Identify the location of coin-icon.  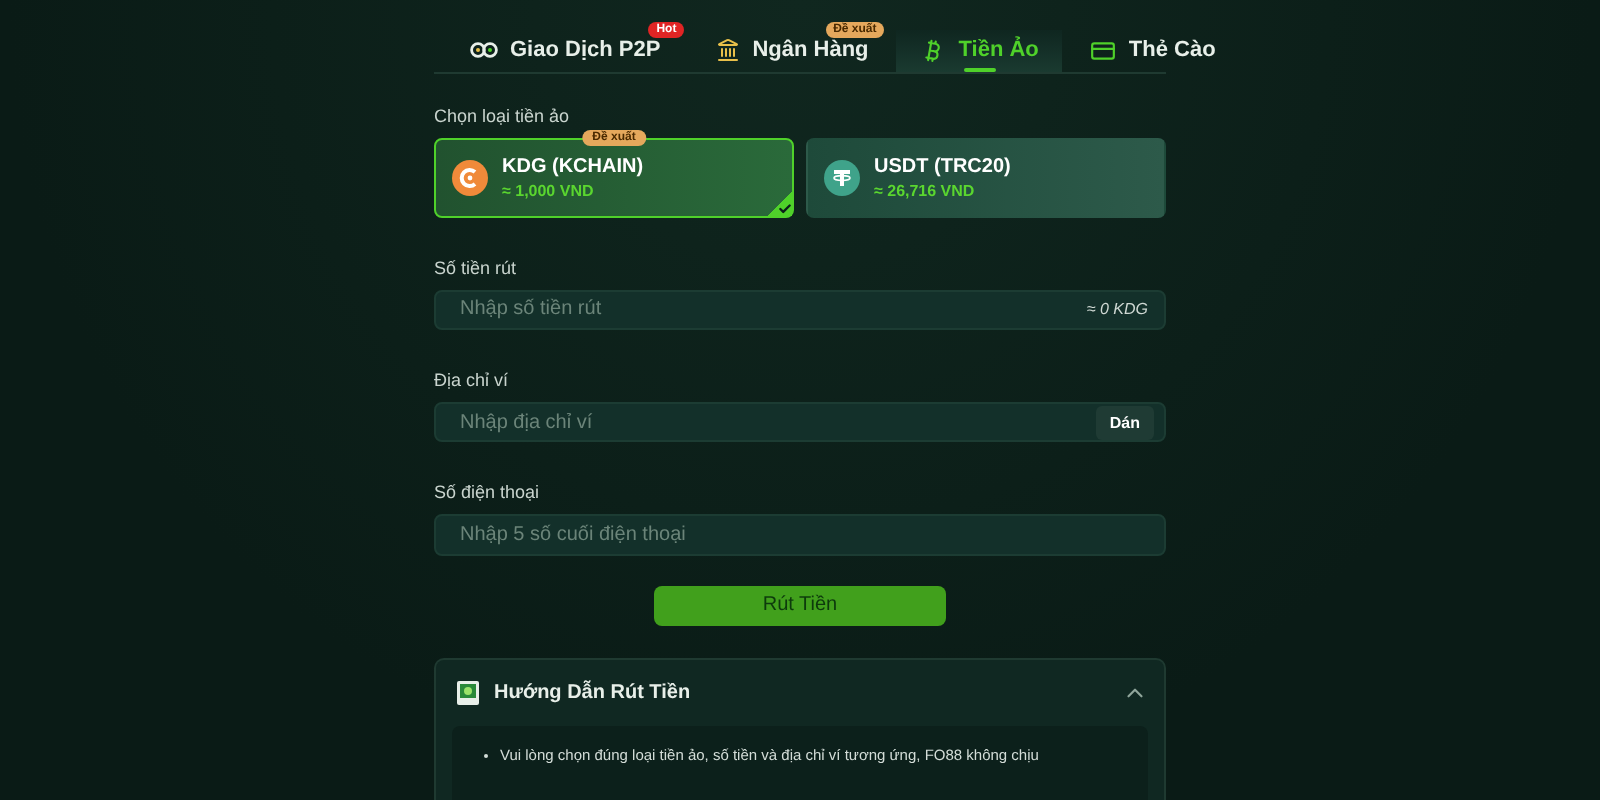
(470, 177).